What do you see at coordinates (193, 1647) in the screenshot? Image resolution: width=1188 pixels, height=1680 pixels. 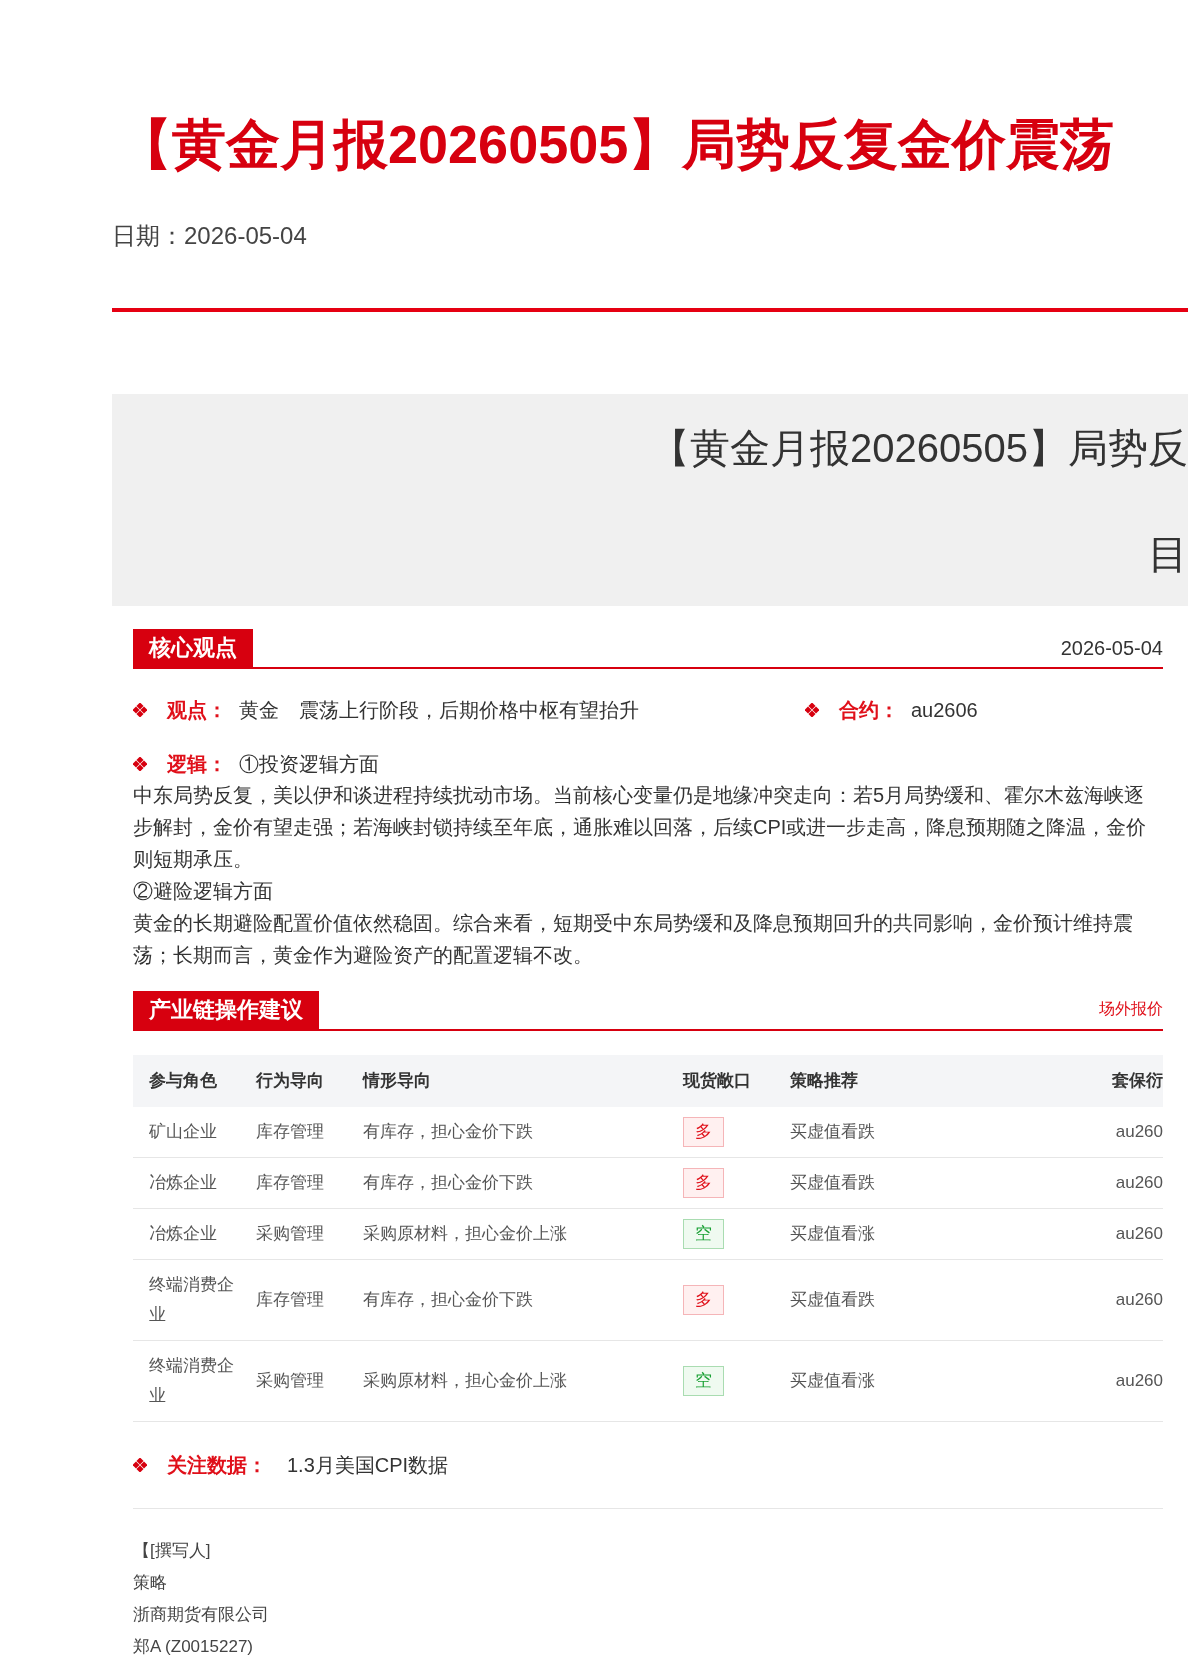 I see `author-line: 郑A (Z0015227)` at bounding box center [193, 1647].